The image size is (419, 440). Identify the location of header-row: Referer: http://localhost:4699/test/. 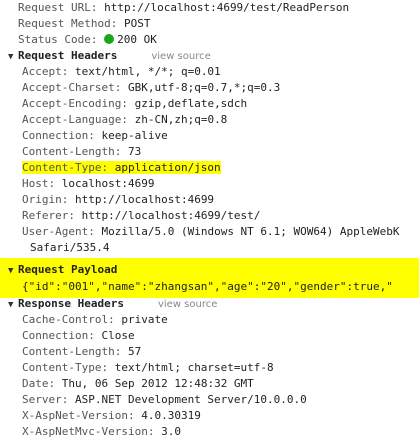
(141, 216).